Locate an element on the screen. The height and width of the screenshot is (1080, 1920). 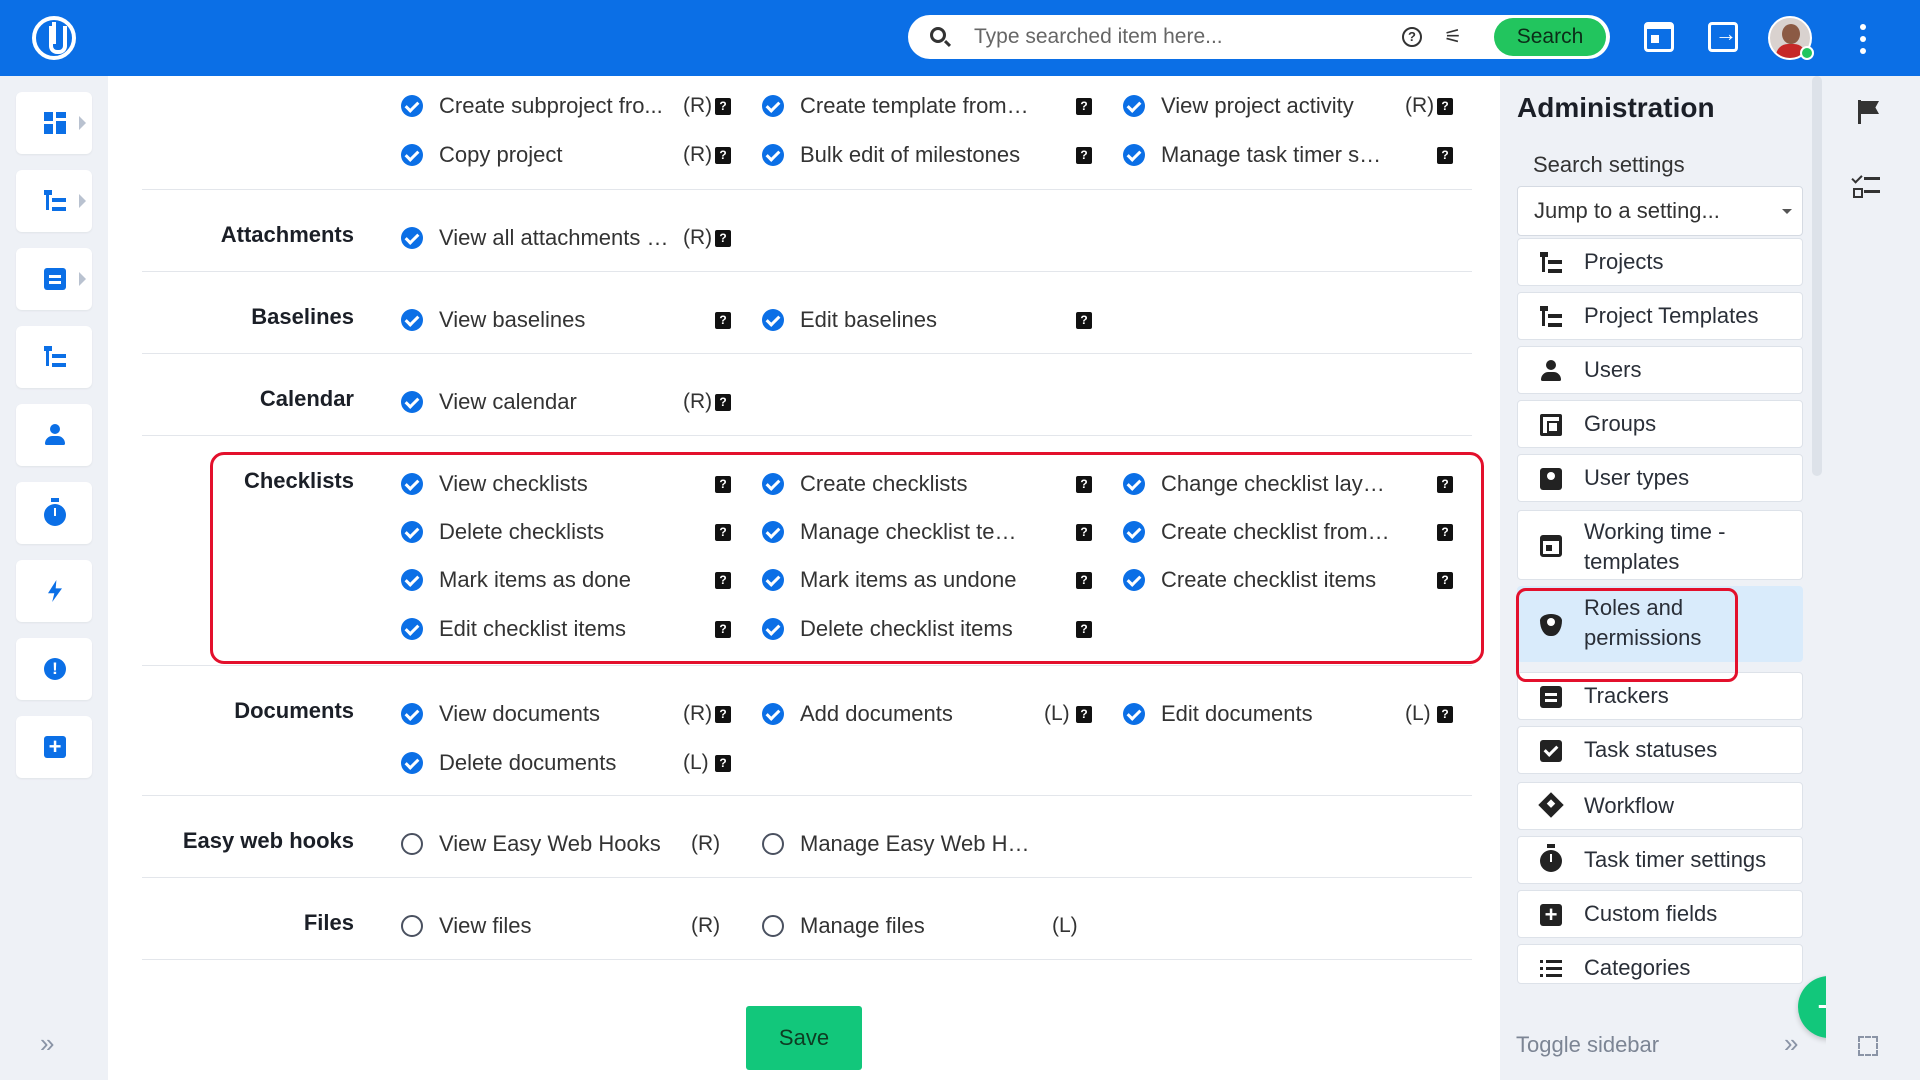
admin-item-task-statuses: Task statuses is located at coordinates (1660, 750).